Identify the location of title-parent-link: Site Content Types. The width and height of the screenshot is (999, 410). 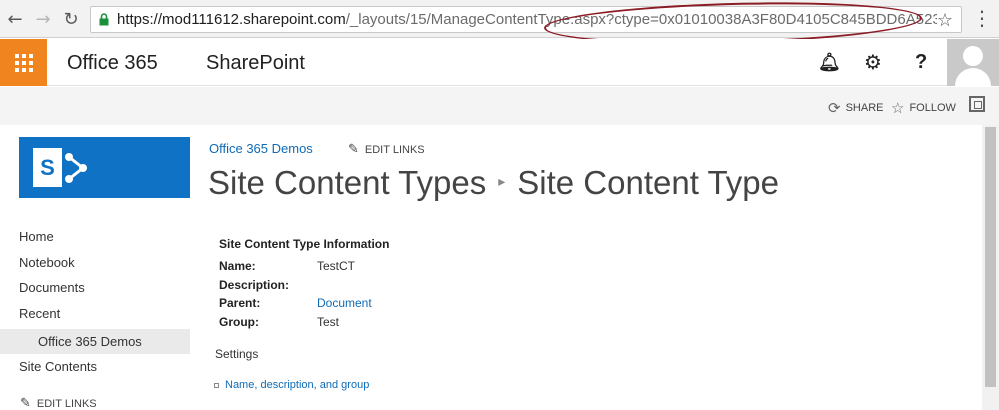
(347, 182).